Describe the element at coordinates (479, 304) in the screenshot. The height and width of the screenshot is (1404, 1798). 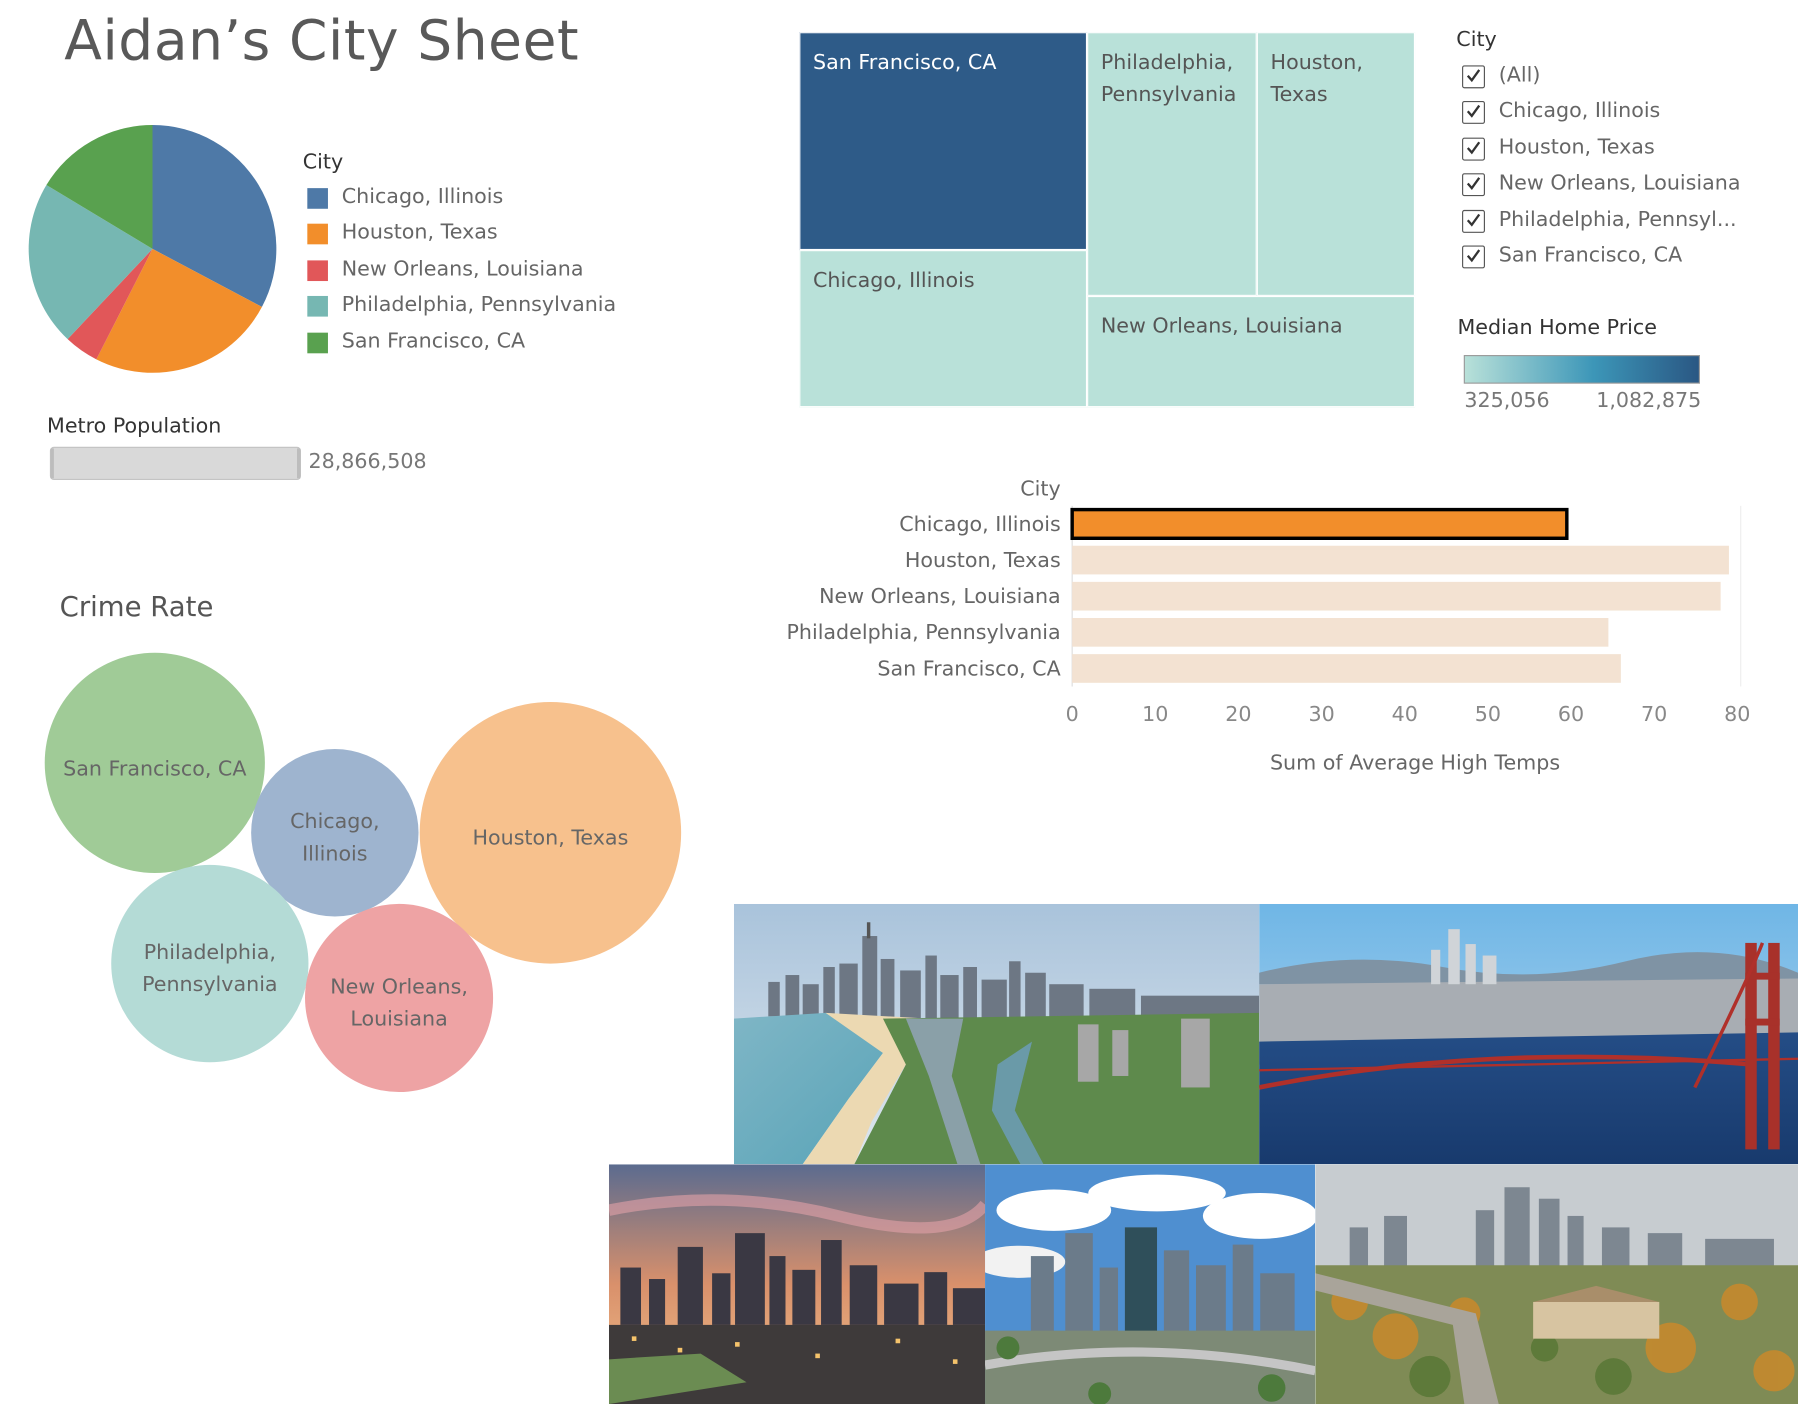
I see `legend-label: Philadelphia, Pennsylvania` at that location.